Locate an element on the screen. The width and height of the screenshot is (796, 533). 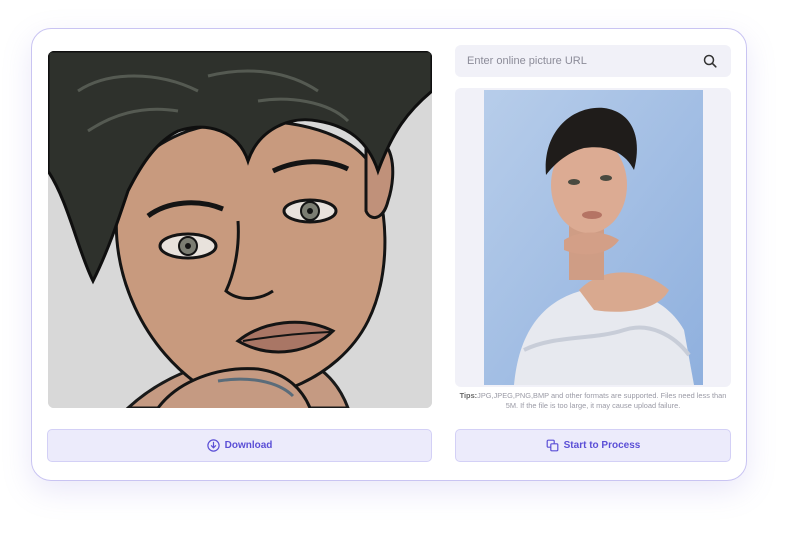
download-label: Download is located at coordinates (248, 445).